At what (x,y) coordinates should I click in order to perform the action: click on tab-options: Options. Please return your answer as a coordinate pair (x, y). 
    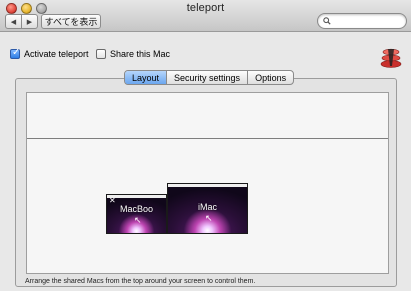
    Looking at the image, I should click on (270, 77).